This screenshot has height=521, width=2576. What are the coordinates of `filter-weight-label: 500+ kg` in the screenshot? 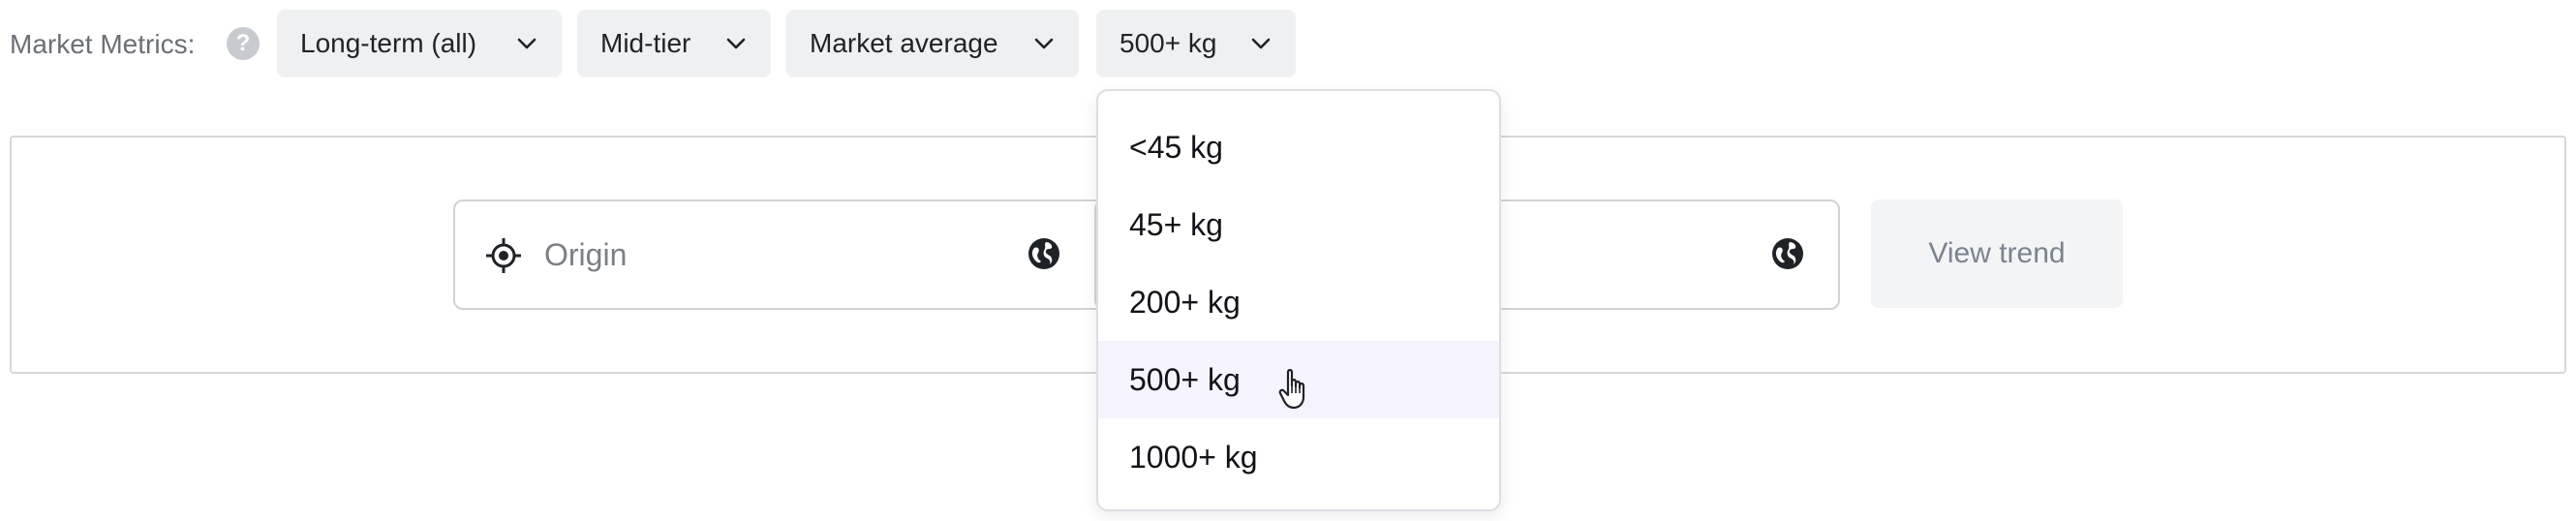 It's located at (1168, 43).